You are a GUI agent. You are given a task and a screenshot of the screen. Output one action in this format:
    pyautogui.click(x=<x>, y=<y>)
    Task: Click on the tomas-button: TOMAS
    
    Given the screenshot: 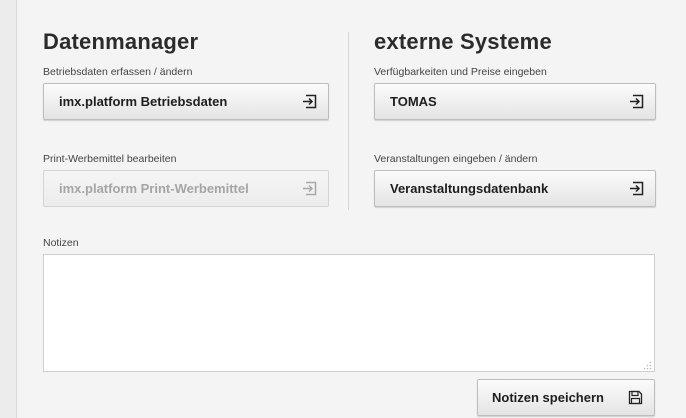 What is the action you would take?
    pyautogui.click(x=515, y=101)
    